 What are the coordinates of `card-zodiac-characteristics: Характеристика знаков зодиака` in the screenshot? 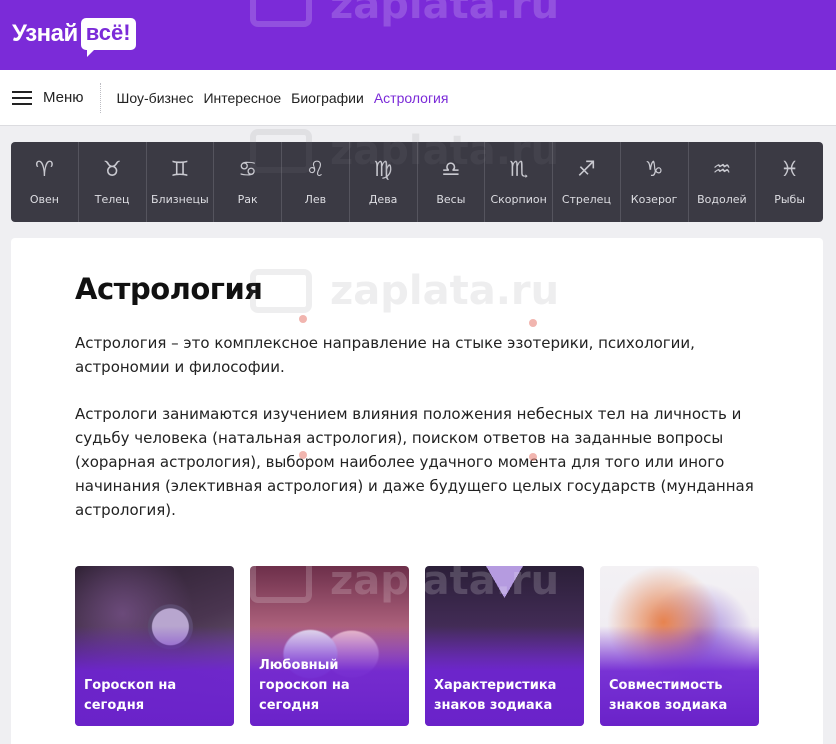 It's located at (504, 646).